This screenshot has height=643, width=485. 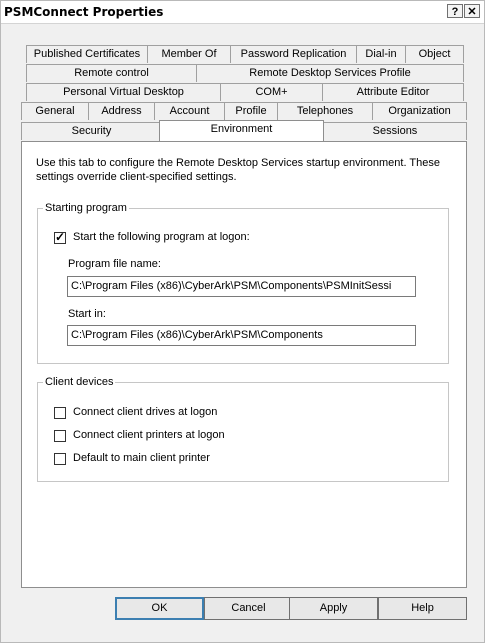 I want to click on cancel-button: Cancel, so click(x=248, y=608).